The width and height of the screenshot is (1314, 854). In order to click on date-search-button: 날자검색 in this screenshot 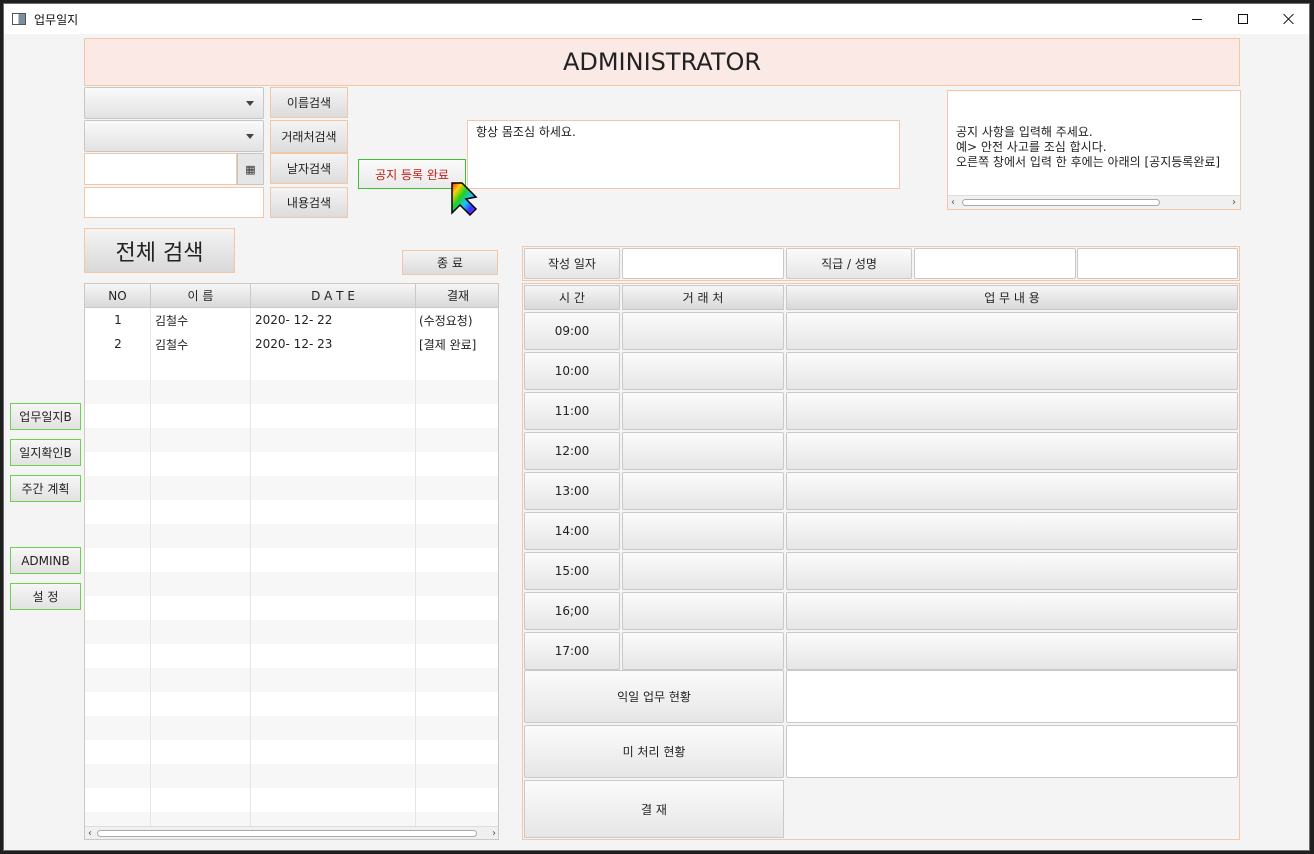, I will do `click(309, 168)`.